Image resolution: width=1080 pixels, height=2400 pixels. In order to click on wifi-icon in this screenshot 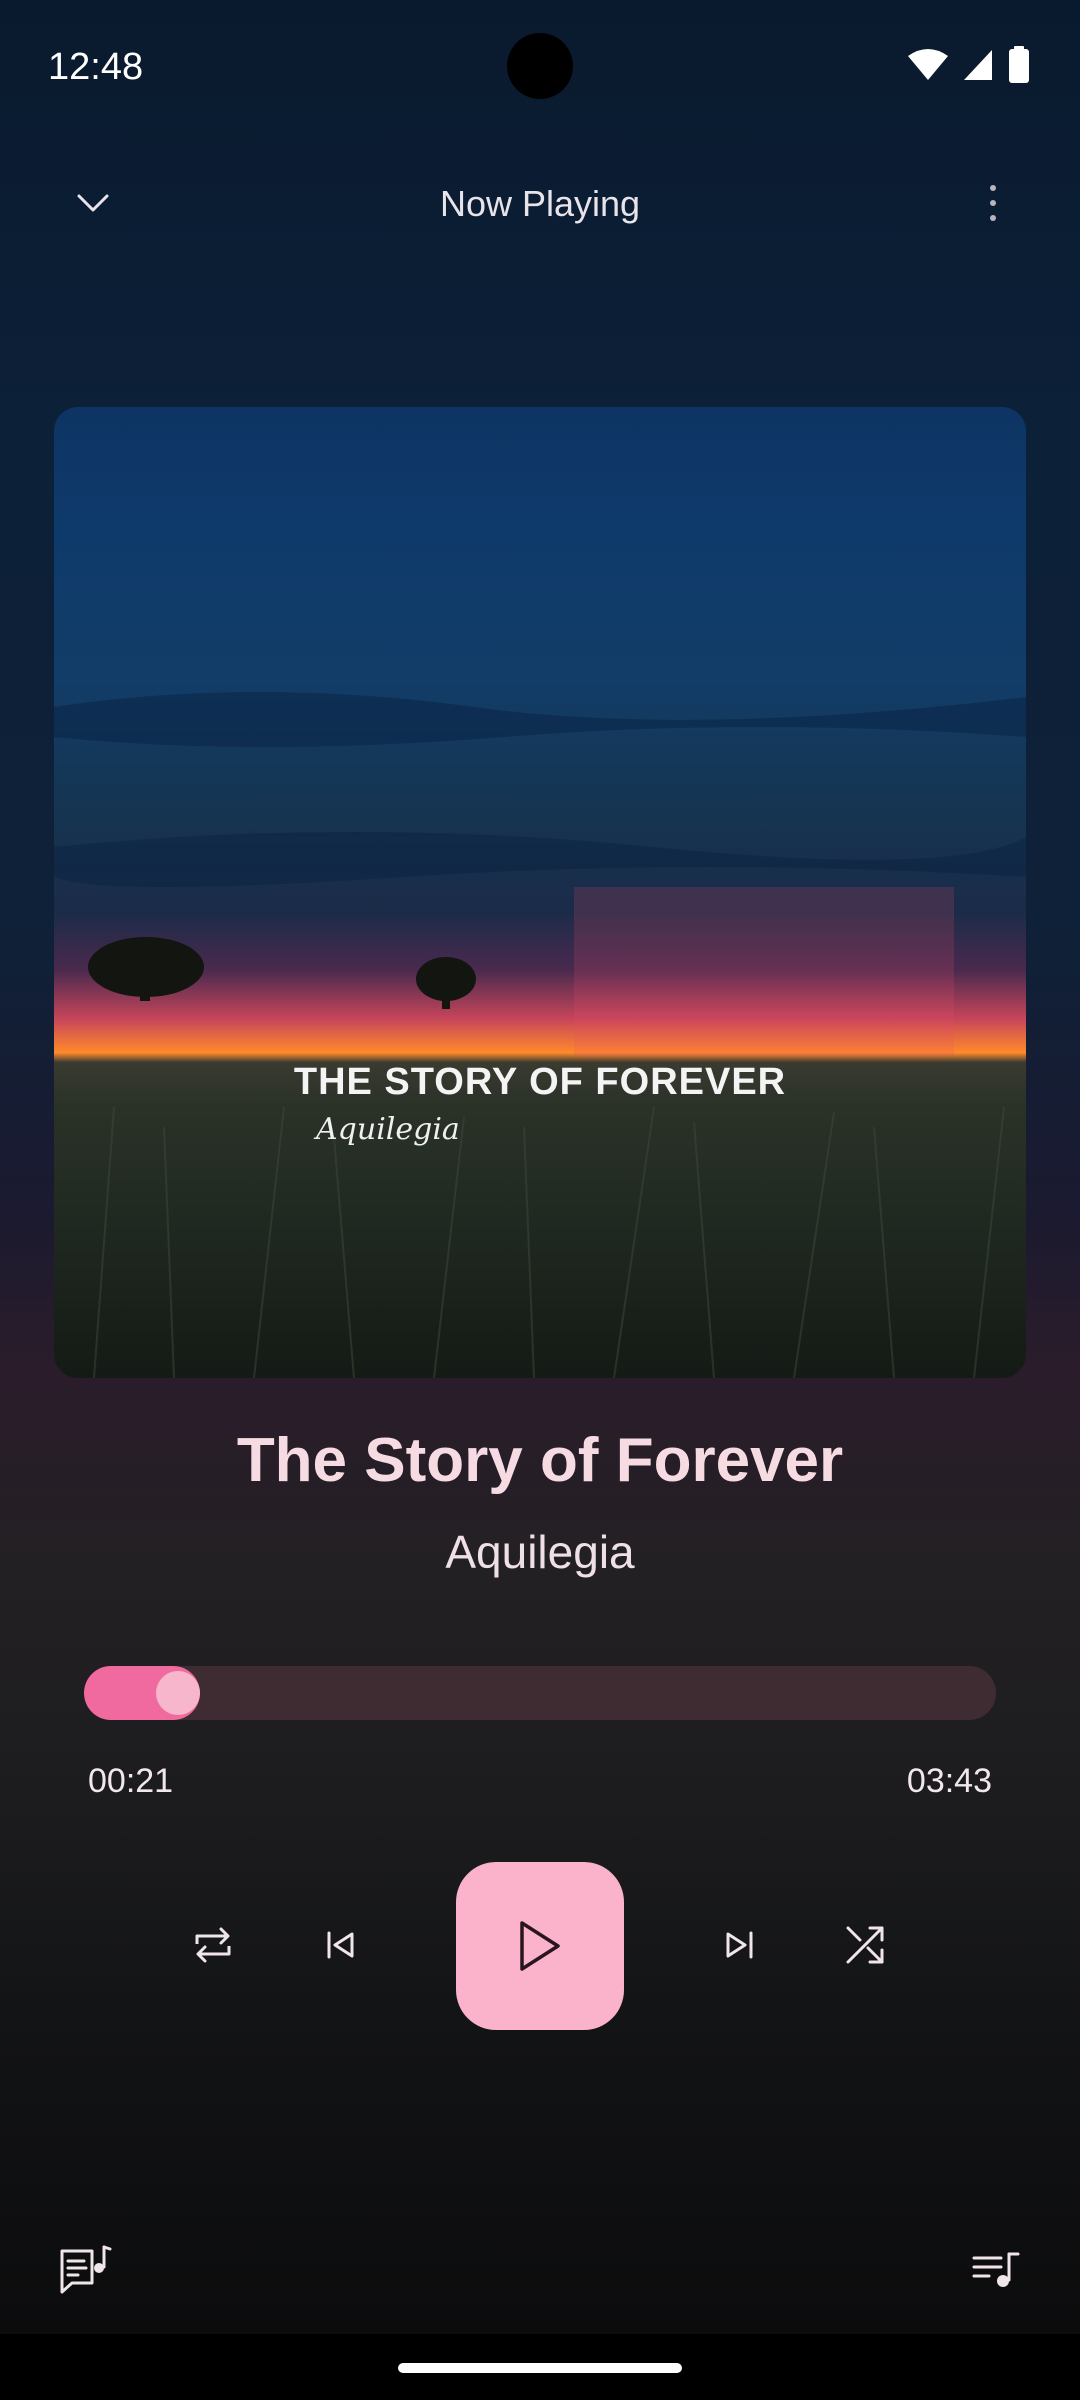, I will do `click(928, 64)`.